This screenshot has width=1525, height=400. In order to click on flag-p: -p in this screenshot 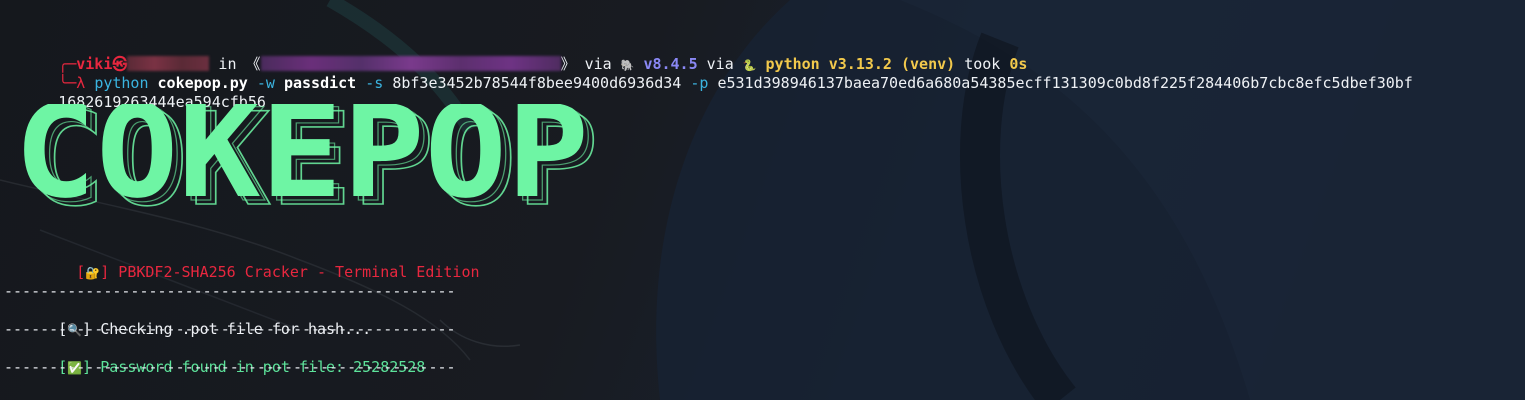, I will do `click(699, 83)`.